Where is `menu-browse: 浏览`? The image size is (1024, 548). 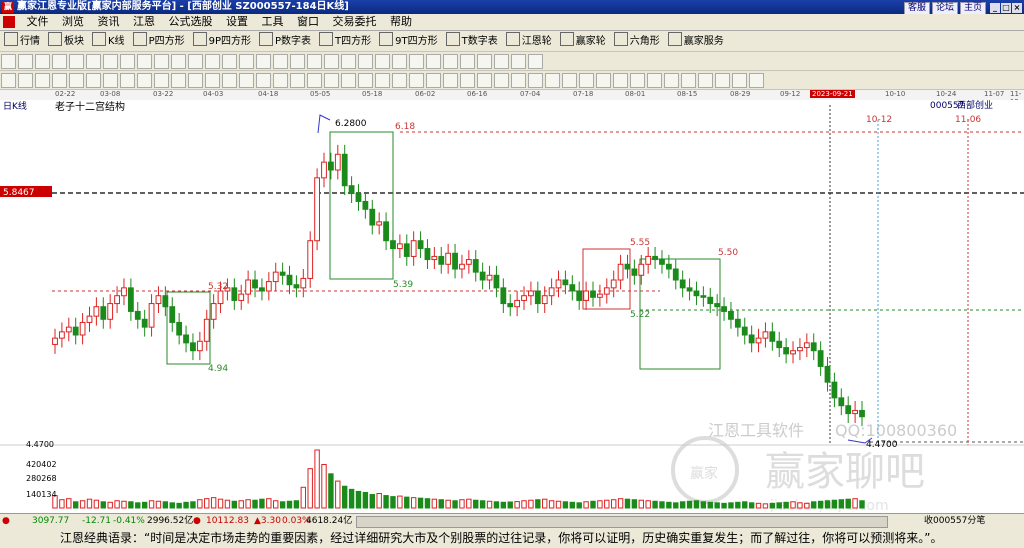
menu-browse: 浏览 is located at coordinates (73, 22).